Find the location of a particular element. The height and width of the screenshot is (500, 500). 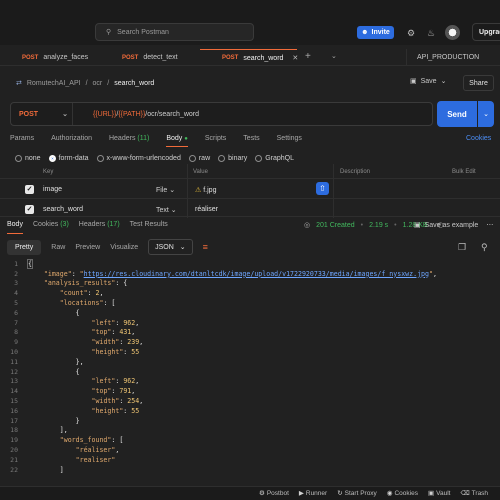

format-select: JSON ⌄ is located at coordinates (170, 247).